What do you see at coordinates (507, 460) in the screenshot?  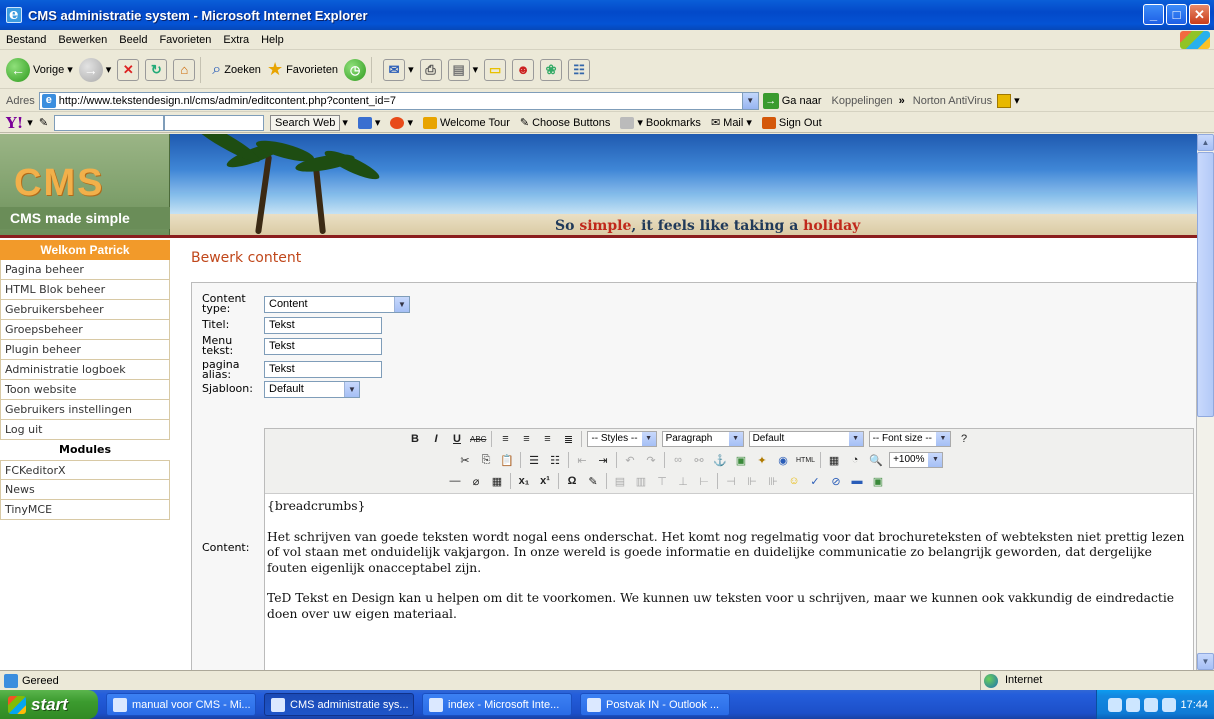 I see `paste-icon: 📋` at bounding box center [507, 460].